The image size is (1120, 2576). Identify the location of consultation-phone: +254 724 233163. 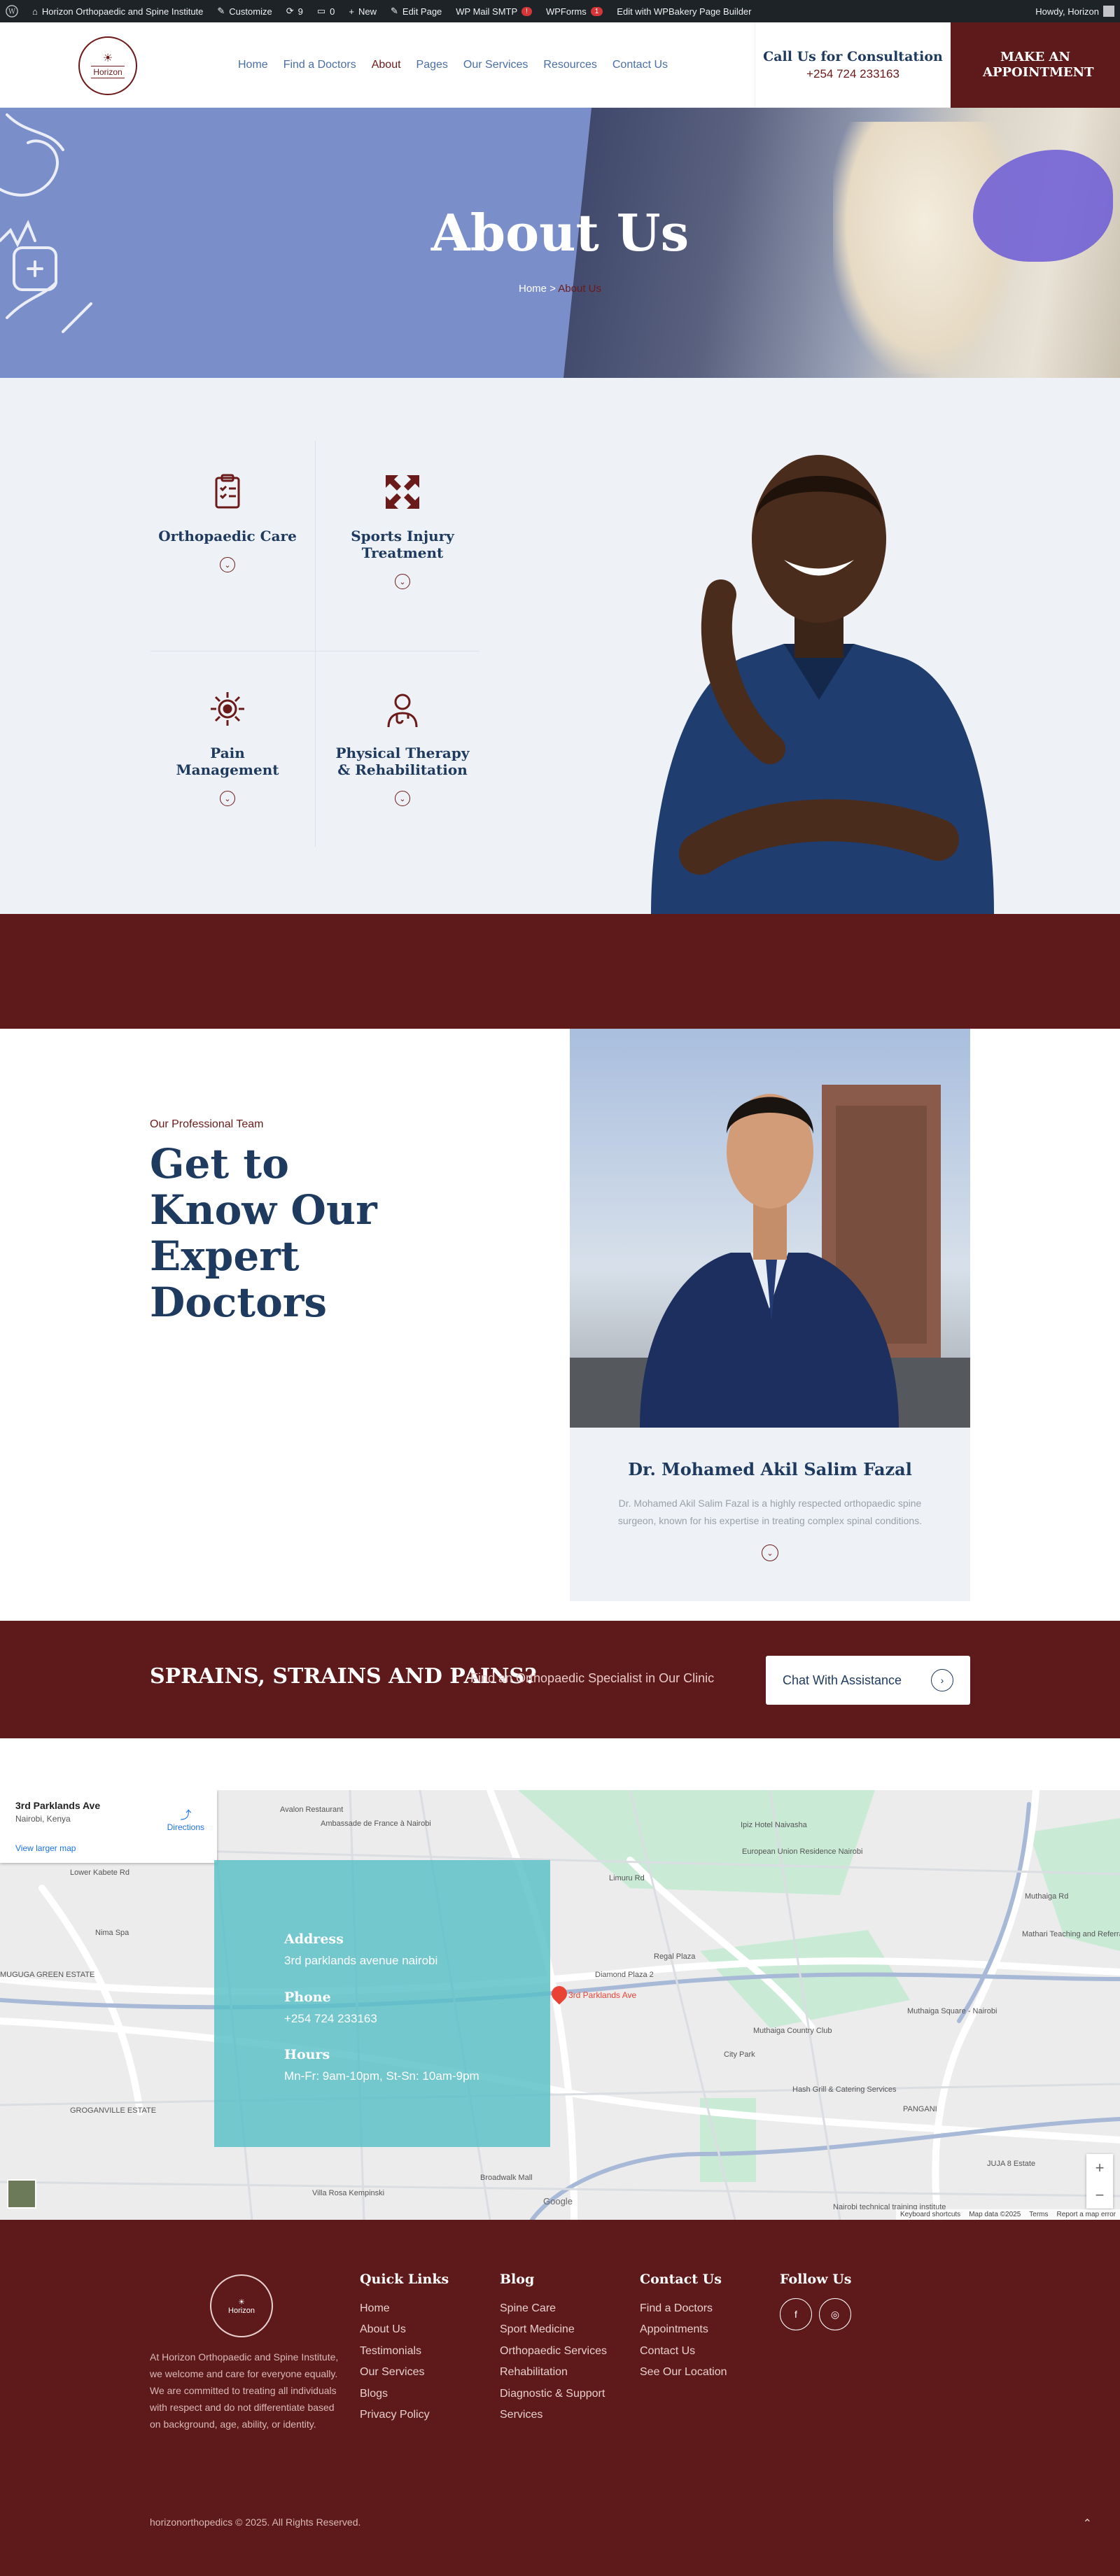
(852, 74).